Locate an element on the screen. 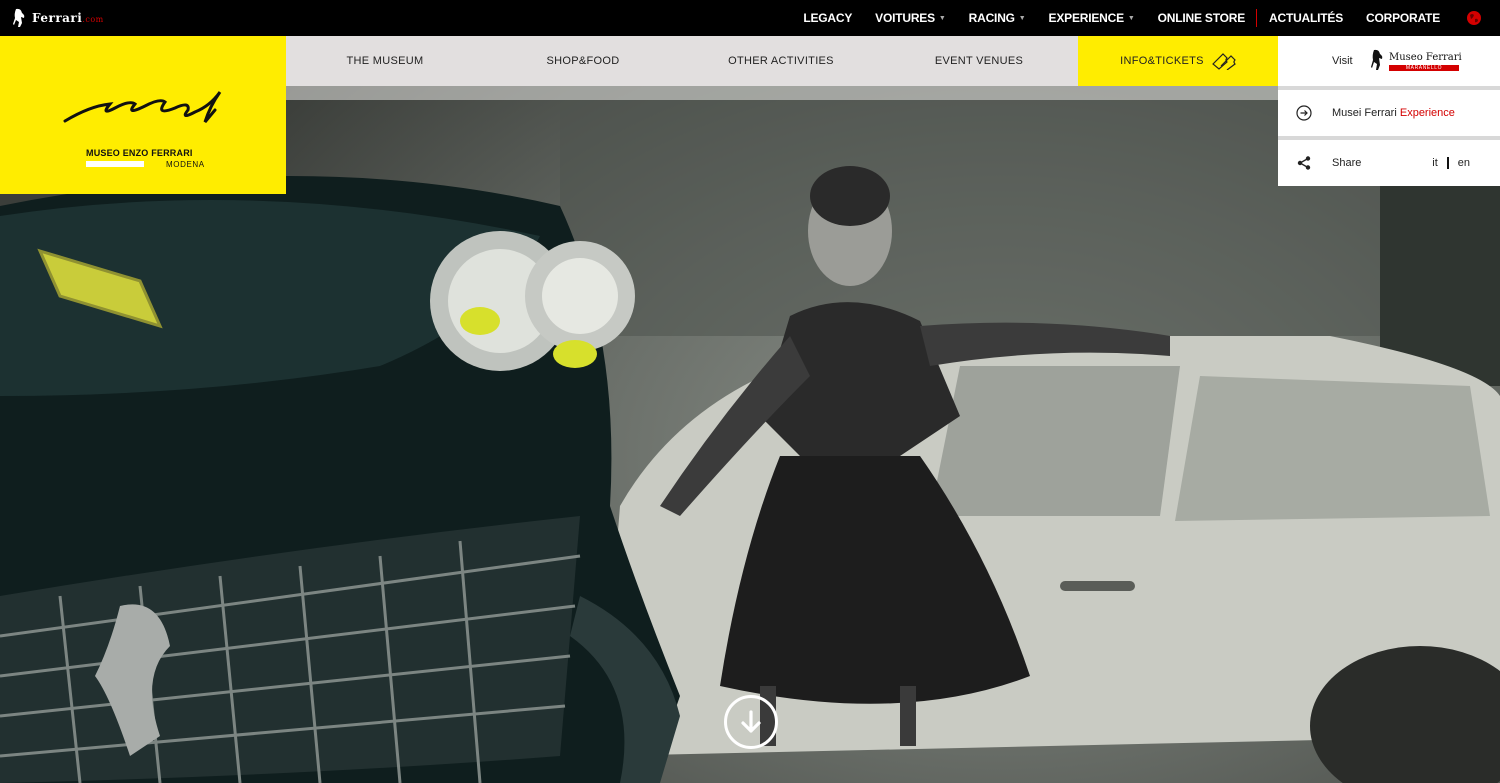 Image resolution: width=1500 pixels, height=783 pixels. musei-ferrari-experience-link: Musei Ferrari Experience is located at coordinates (1389, 111).